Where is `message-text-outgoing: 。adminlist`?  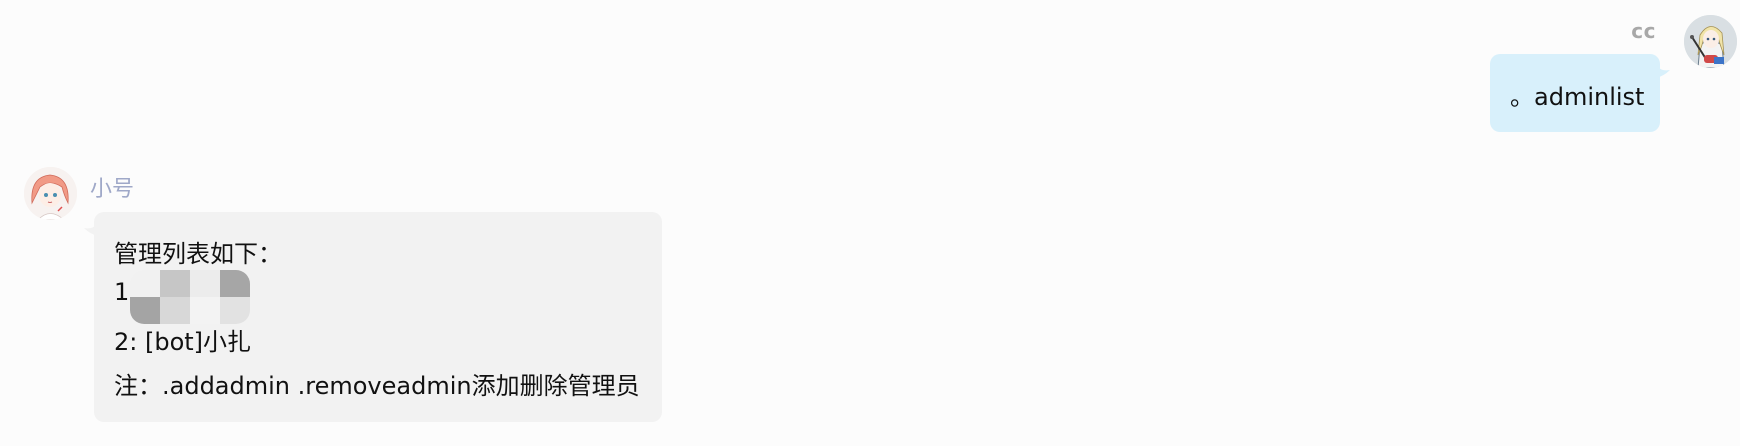
message-text-outgoing: 。adminlist is located at coordinates (1577, 97).